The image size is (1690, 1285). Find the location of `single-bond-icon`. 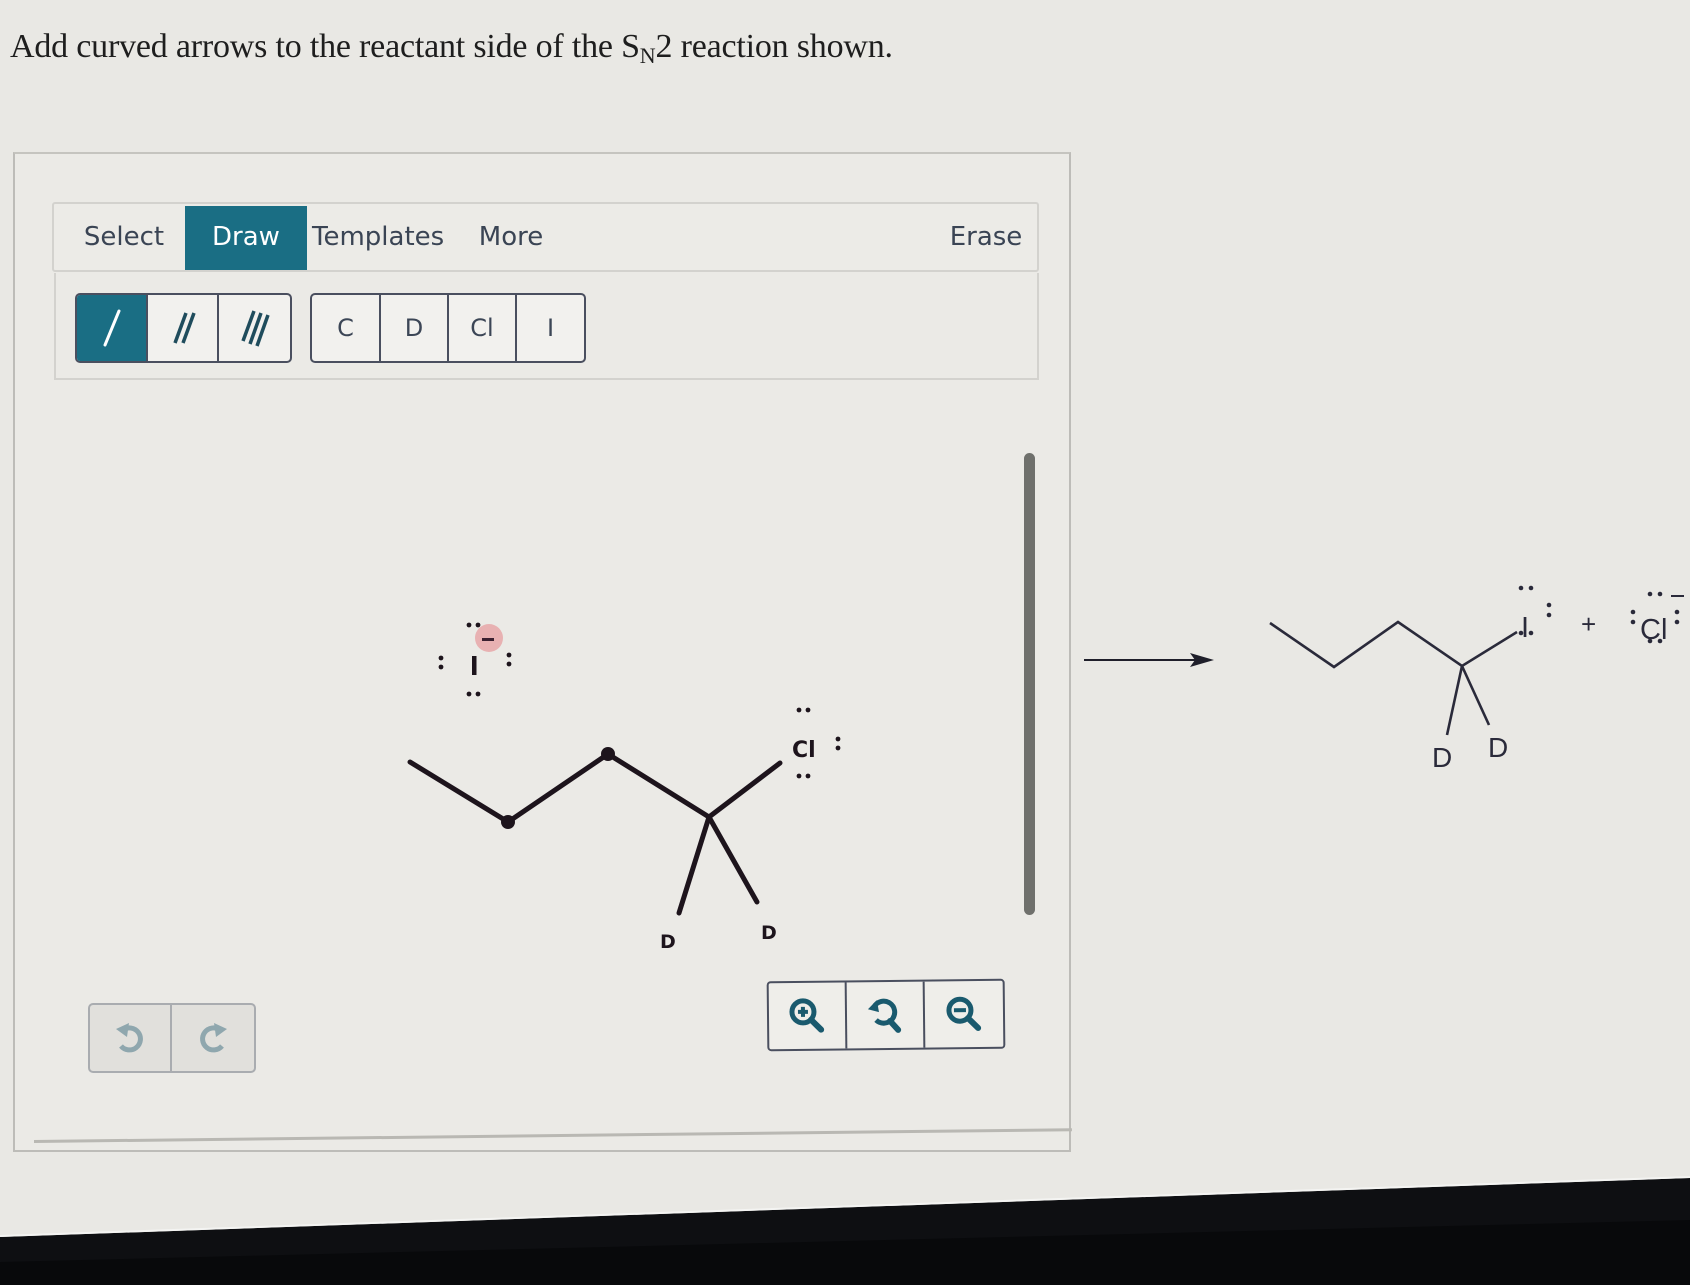

single-bond-icon is located at coordinates (111, 328).